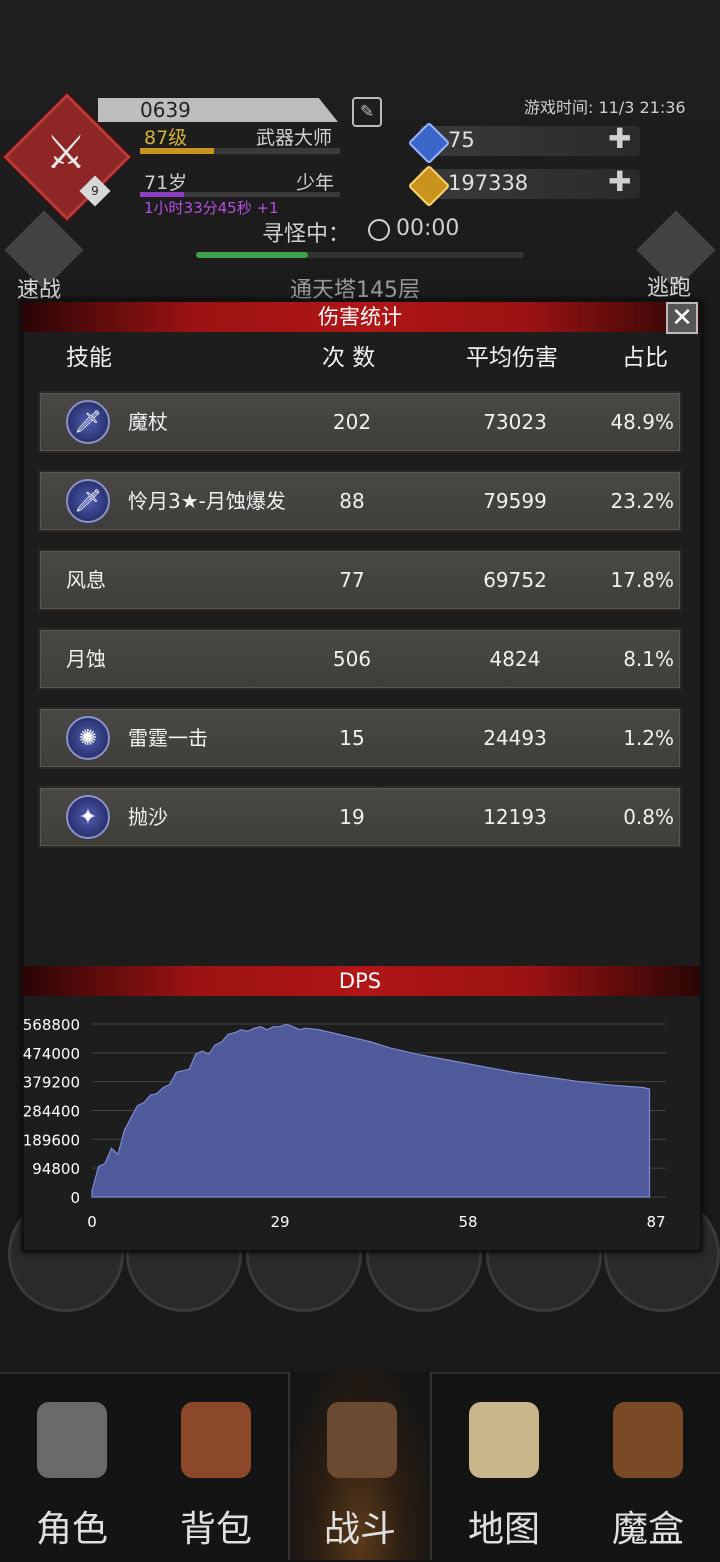 The image size is (720, 1562). I want to click on skill-row: 风息 77 69752 17.8%, so click(360, 580).